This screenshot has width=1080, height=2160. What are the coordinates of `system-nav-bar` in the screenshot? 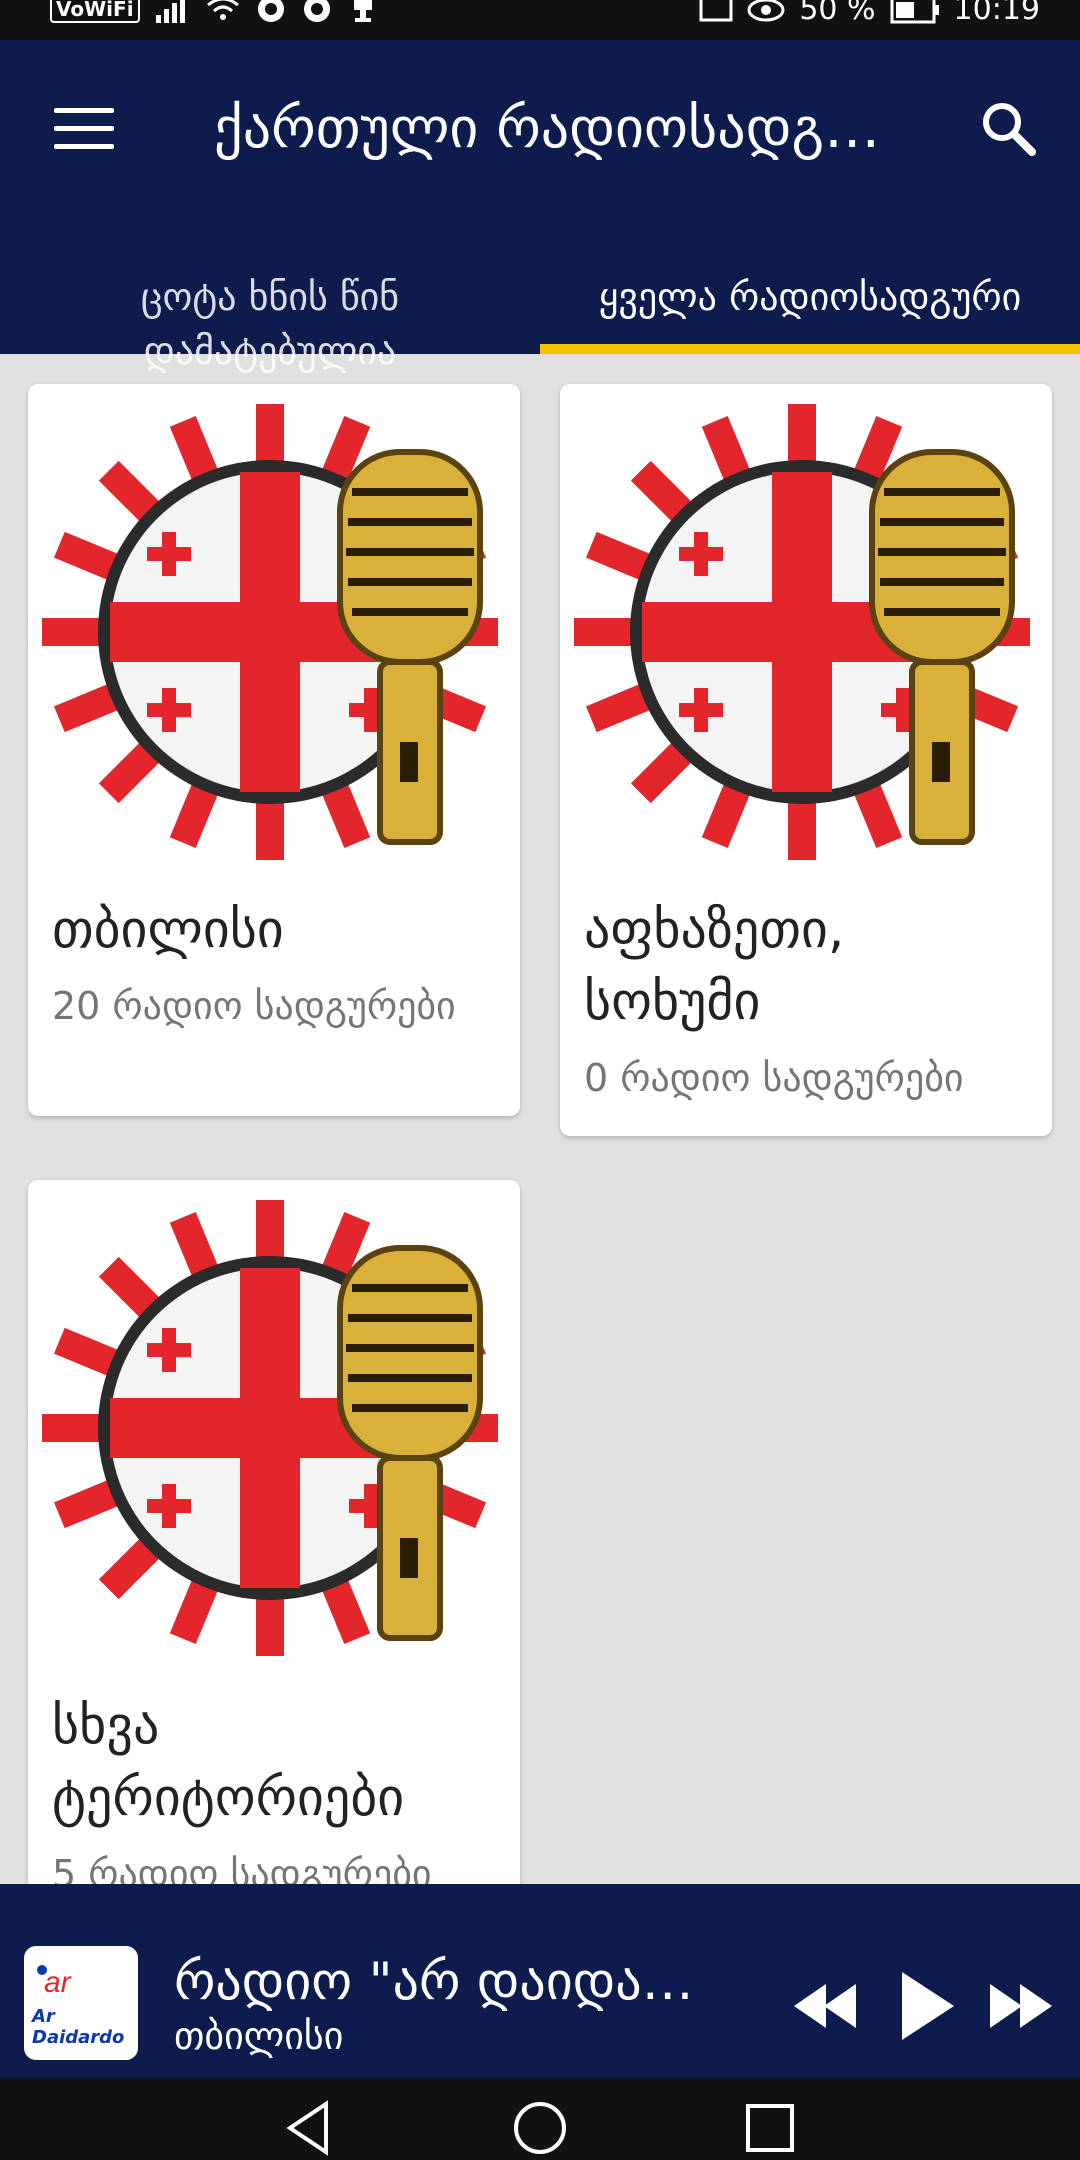 It's located at (540, 2119).